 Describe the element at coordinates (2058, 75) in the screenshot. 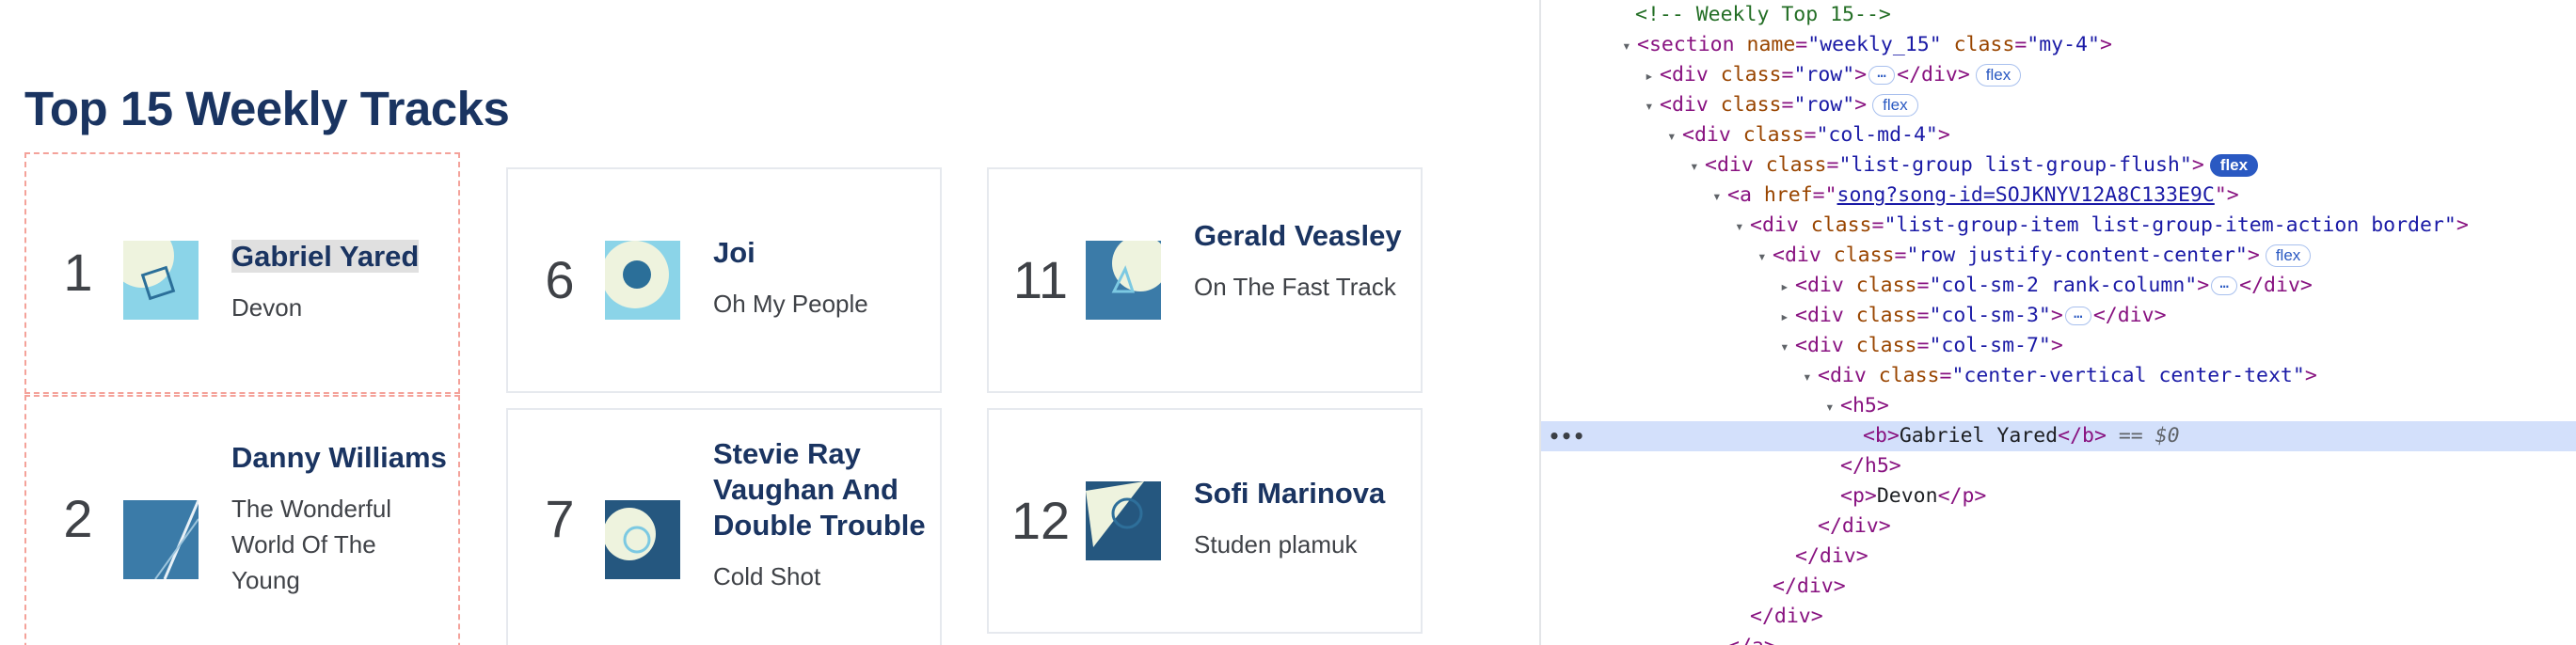

I see `dom-node-div-row-collapsed: ▸ <div class="row">… </div> flex` at that location.